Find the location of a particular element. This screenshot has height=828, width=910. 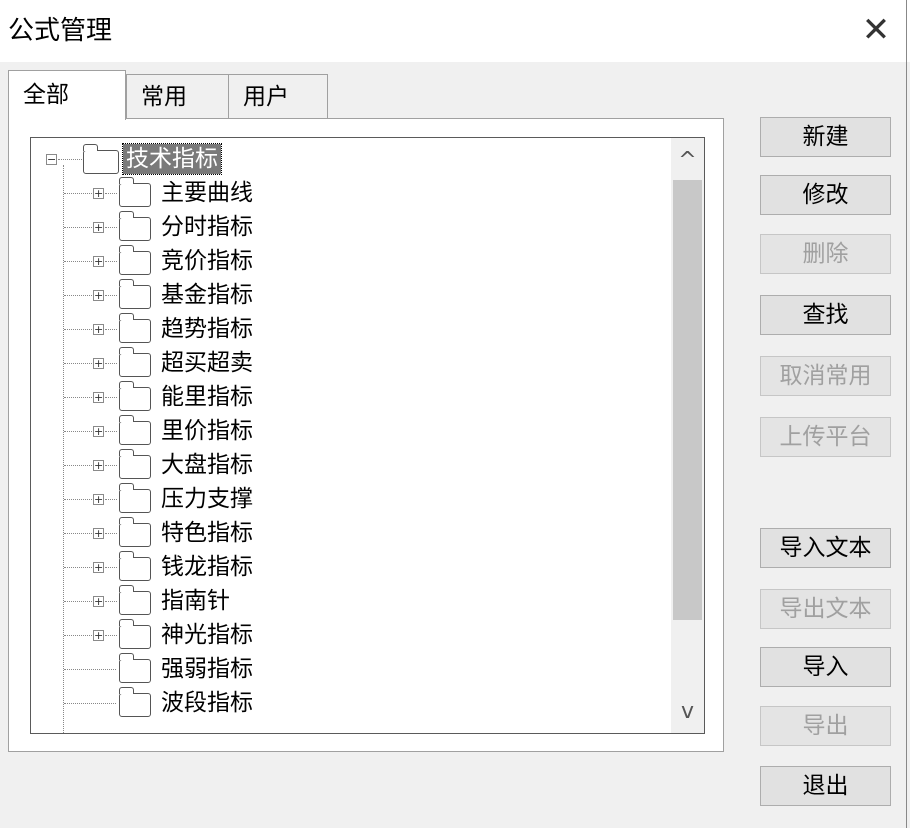

tree-item-label: 里价指标 is located at coordinates (207, 431).